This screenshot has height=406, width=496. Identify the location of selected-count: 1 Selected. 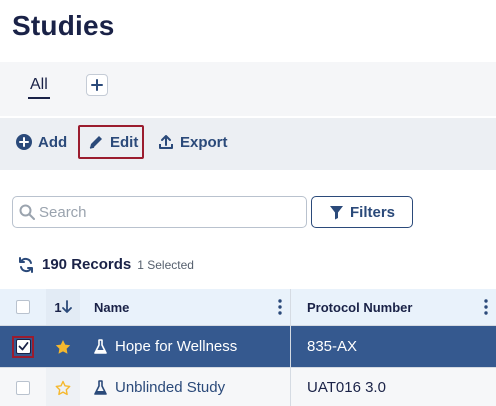
(165, 264).